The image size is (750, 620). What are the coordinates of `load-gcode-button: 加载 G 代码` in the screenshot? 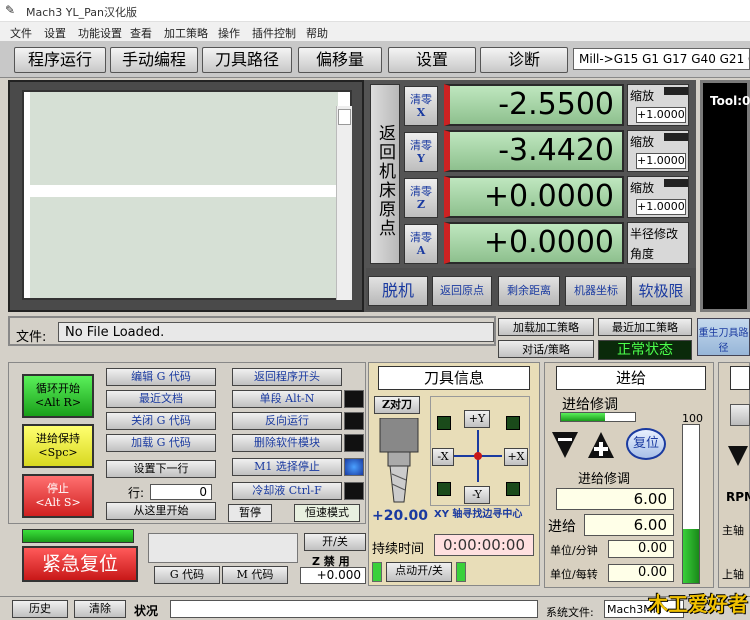 It's located at (161, 443).